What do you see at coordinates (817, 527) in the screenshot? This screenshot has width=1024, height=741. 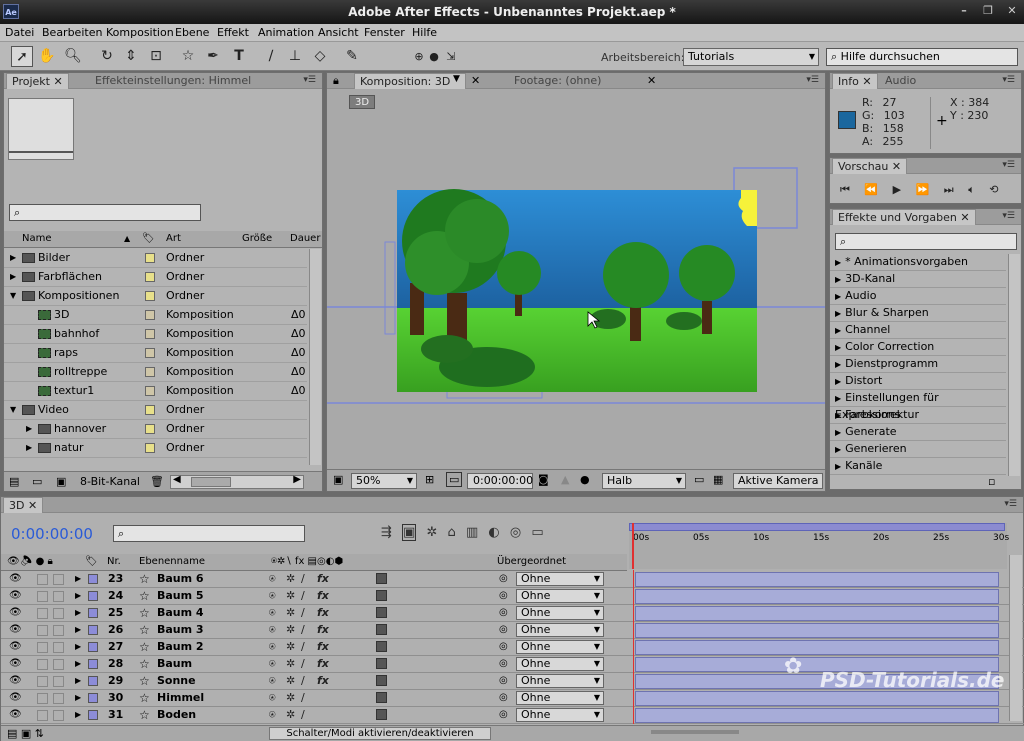 I see `work-area-bar` at bounding box center [817, 527].